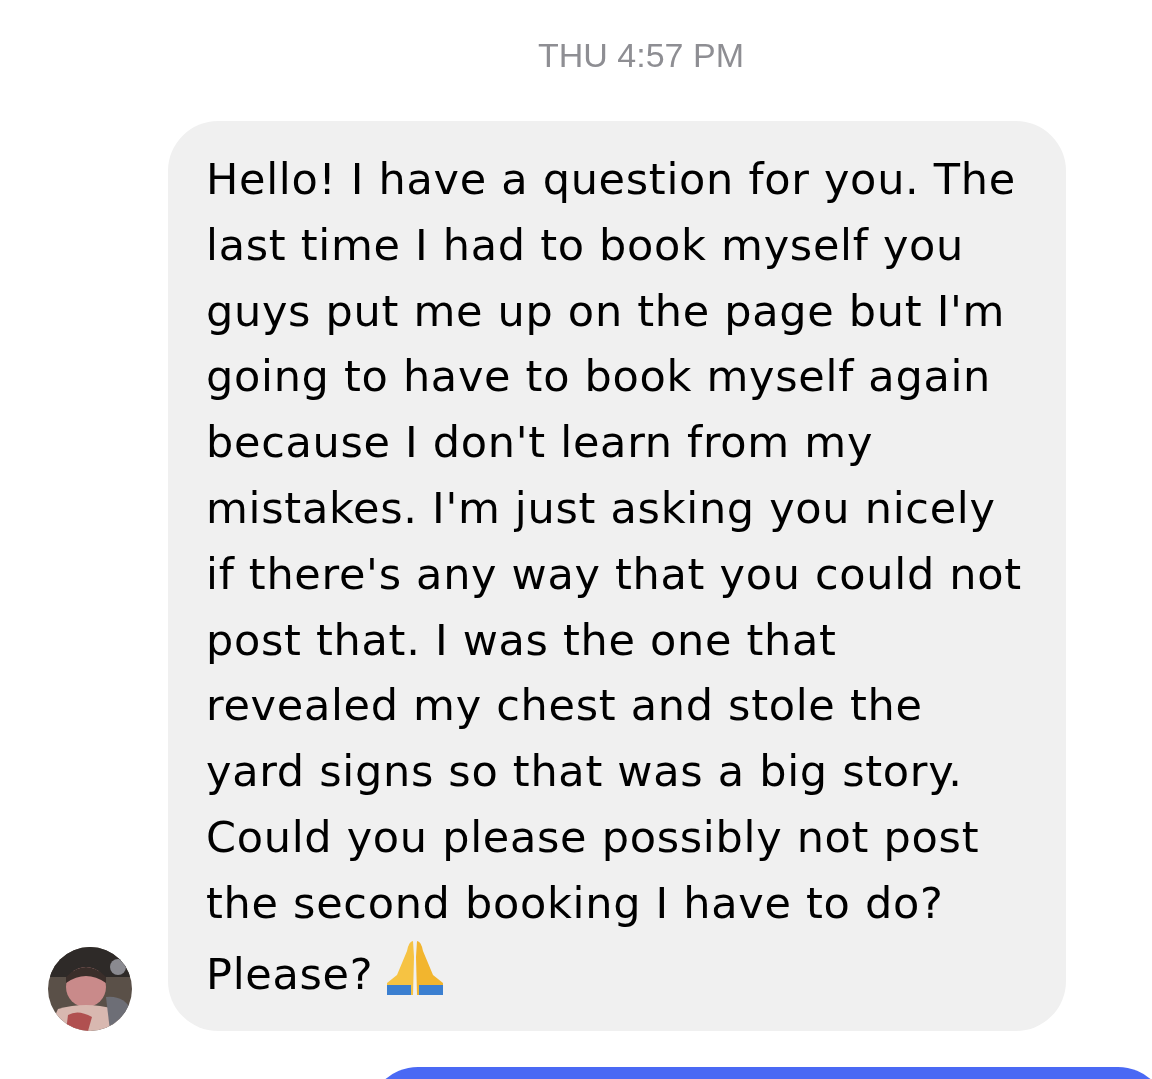 Image resolution: width=1152 pixels, height=1079 pixels. I want to click on timestamp: THU 4:57 PM, so click(641, 55).